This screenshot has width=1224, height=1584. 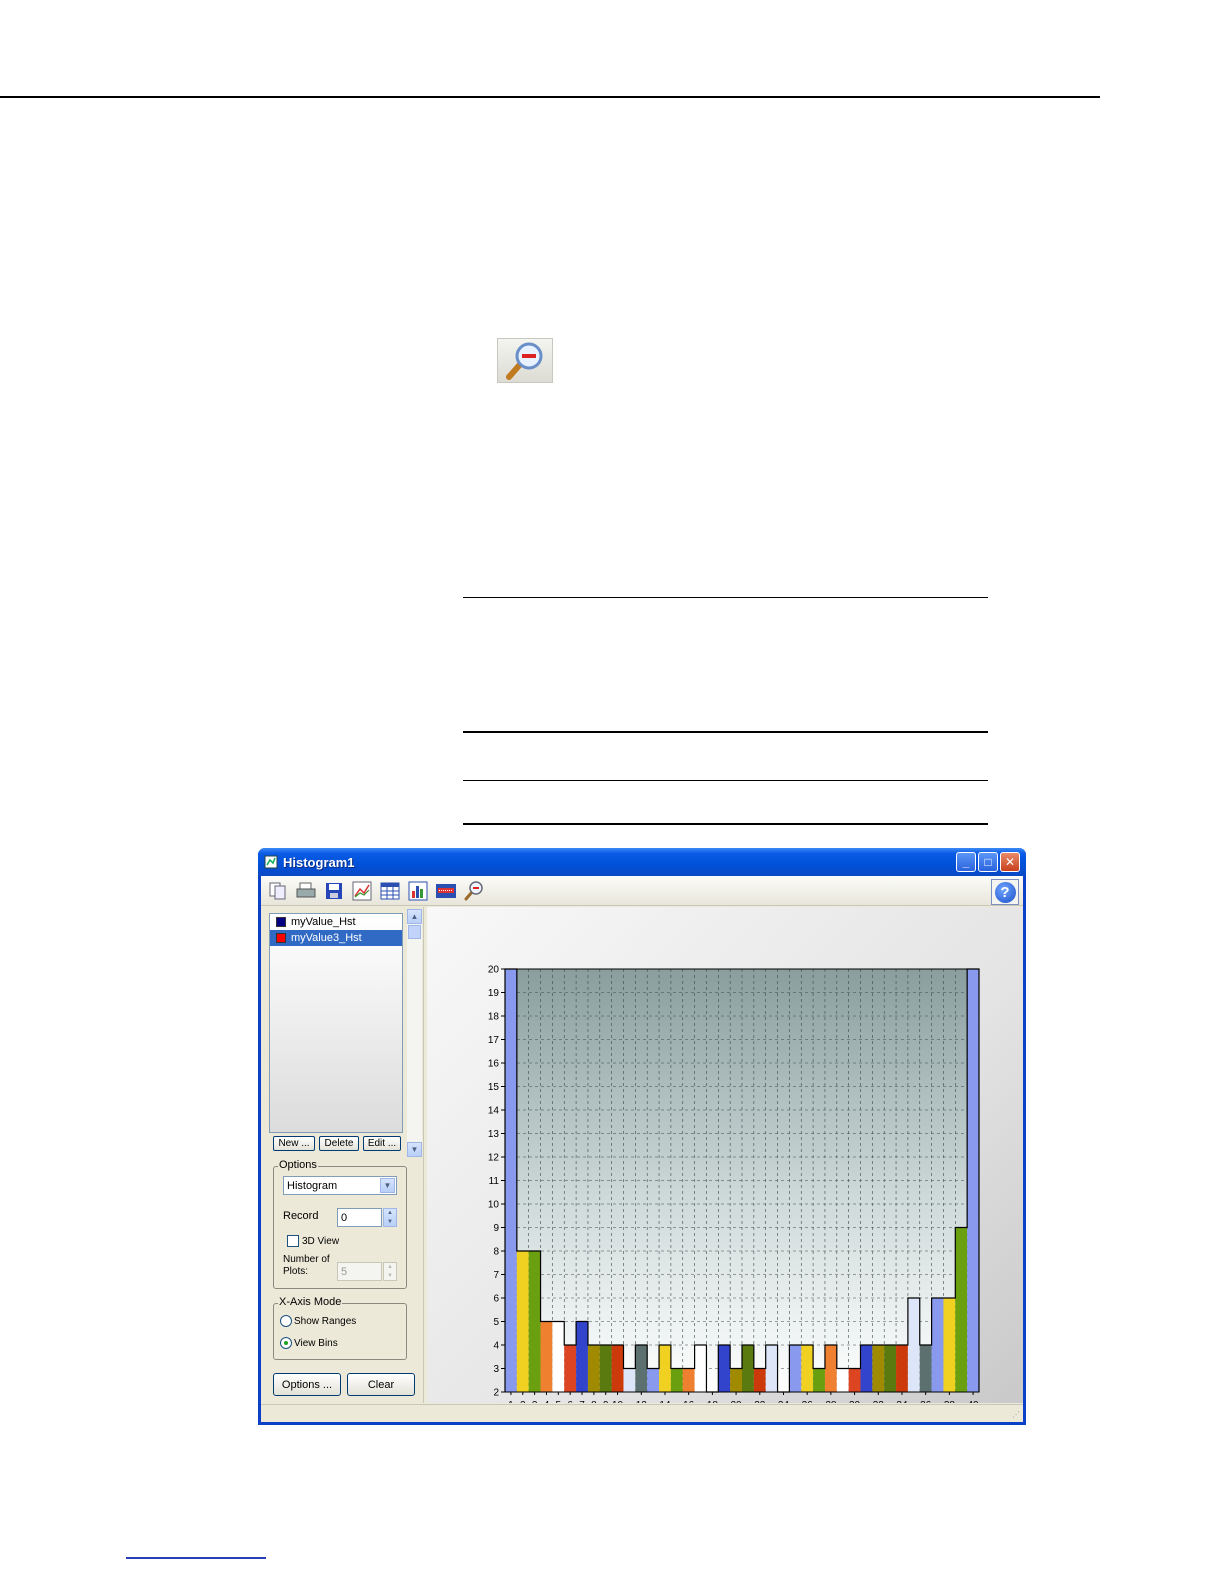 I want to click on y-tick-label: 3, so click(x=496, y=1369).